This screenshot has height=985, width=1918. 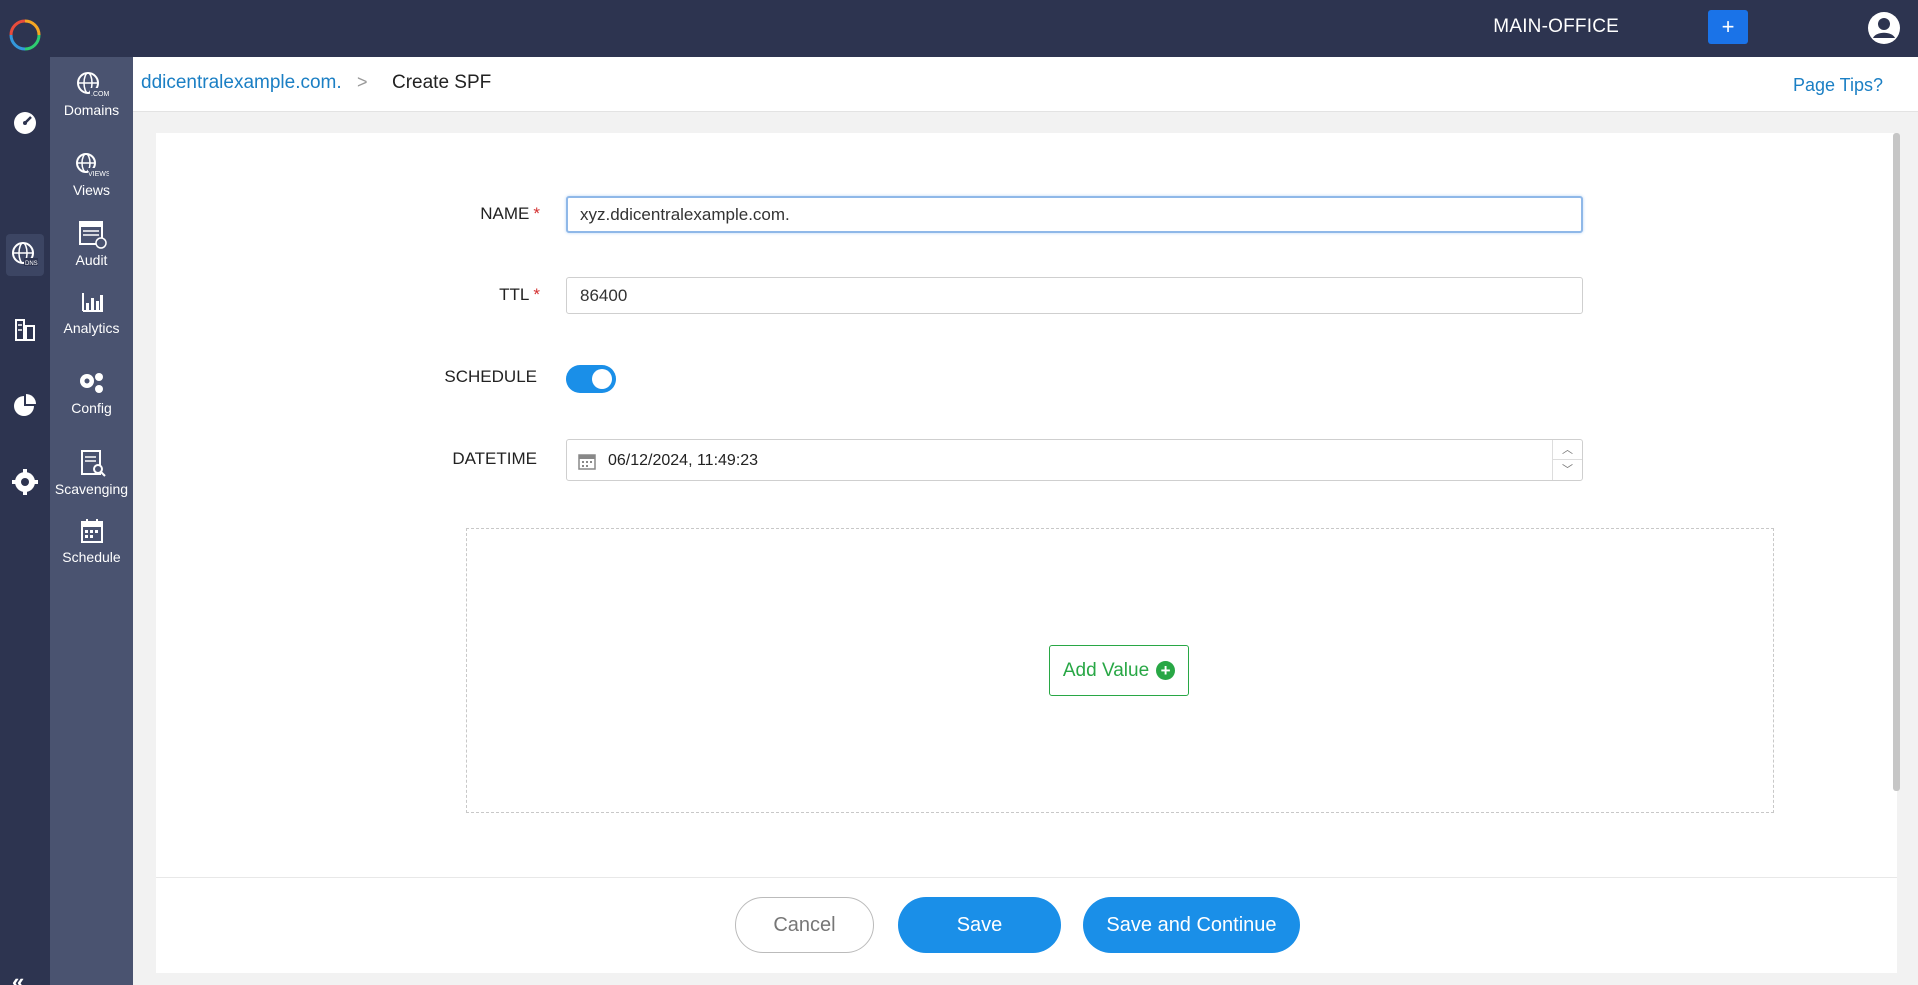 What do you see at coordinates (1074, 460) in the screenshot?
I see `datetime-input: 06/12/2024, 11:49:23 ︿ ﹀` at bounding box center [1074, 460].